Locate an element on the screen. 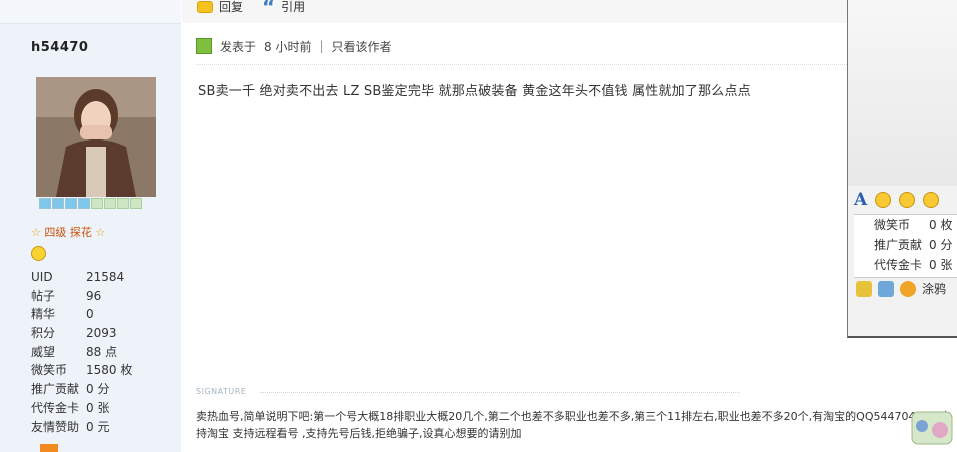 This screenshot has width=957, height=452. quote-button: “ 引用 is located at coordinates (283, 9).